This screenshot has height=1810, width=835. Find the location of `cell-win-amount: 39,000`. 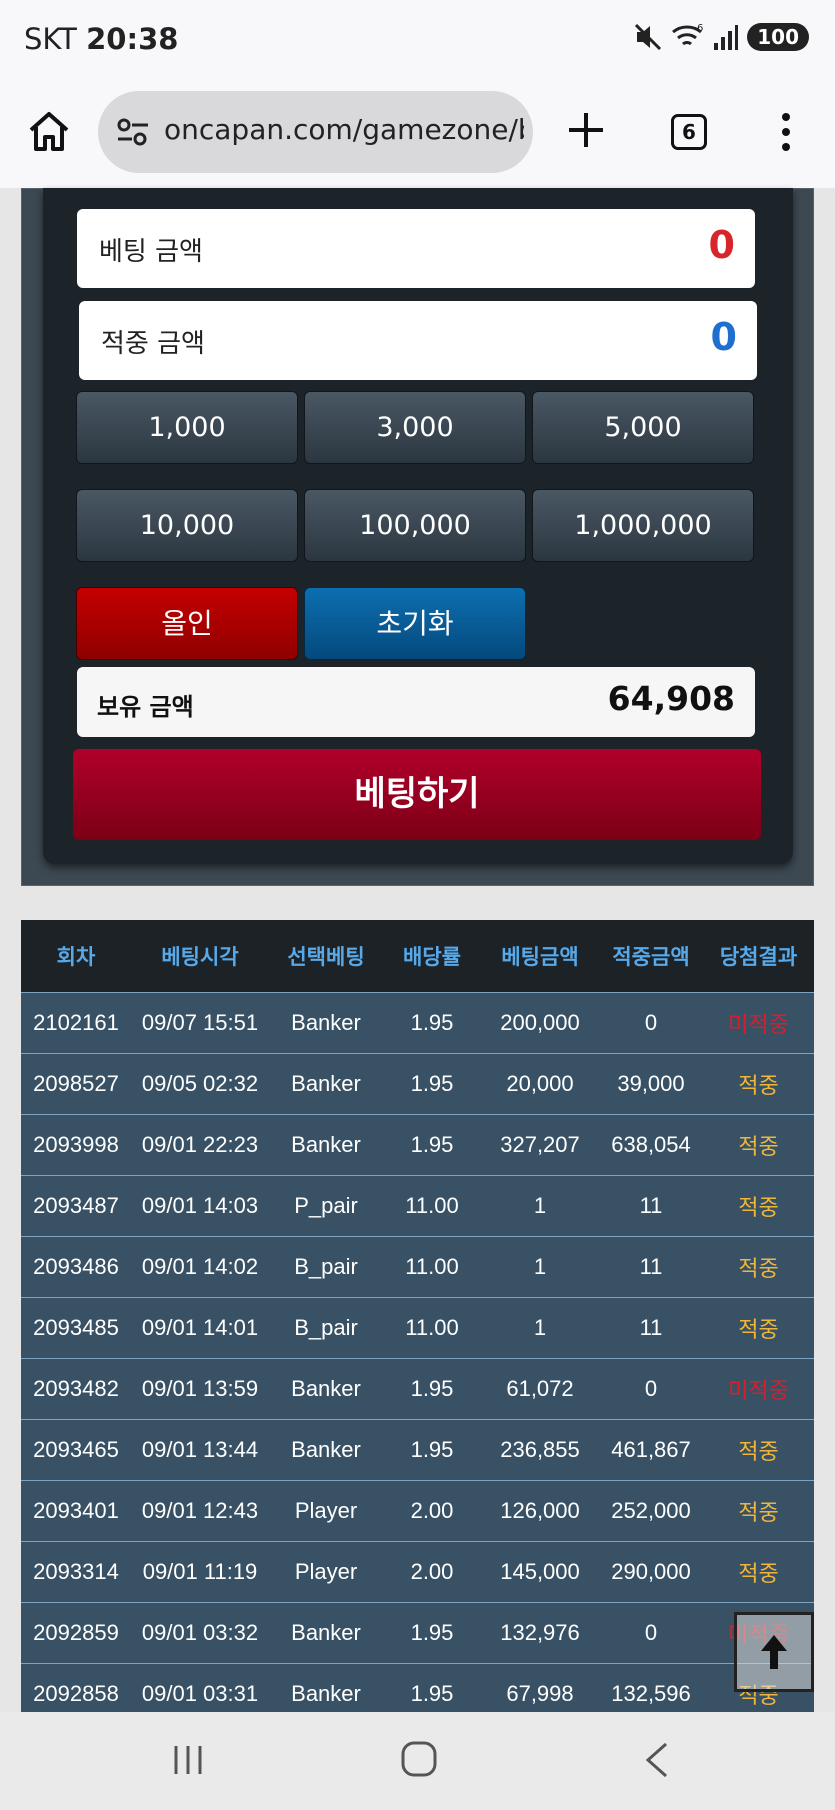

cell-win-amount: 39,000 is located at coordinates (651, 1083).